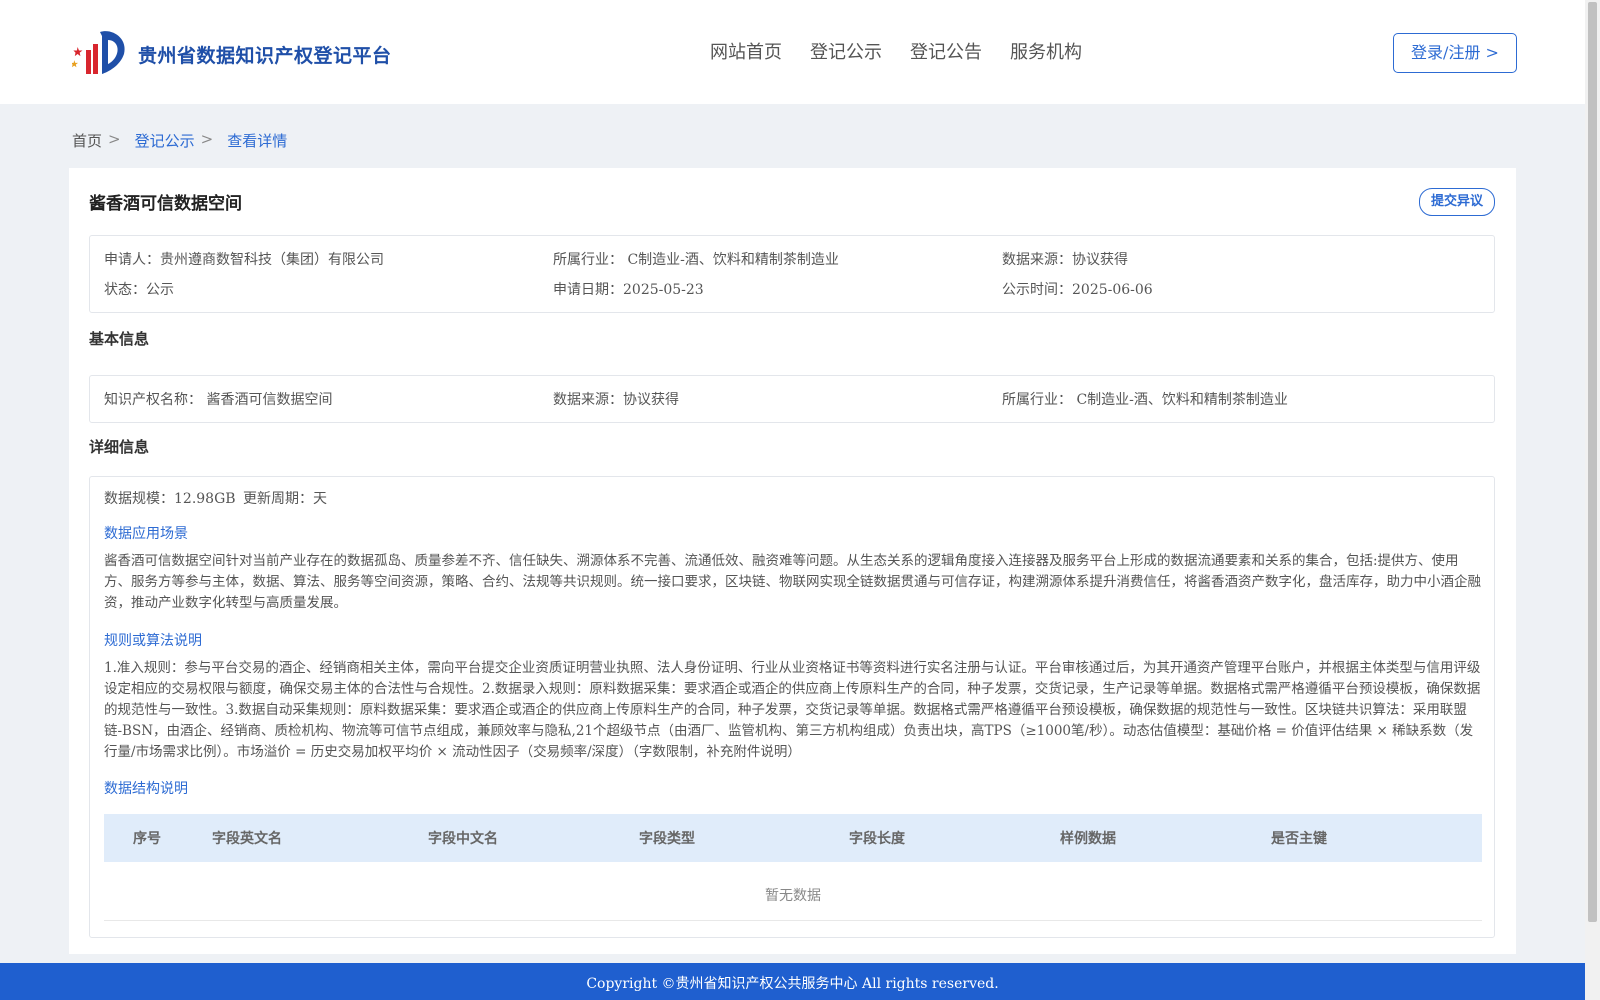 The image size is (1600, 1000). Describe the element at coordinates (896, 51) in the screenshot. I see `main-nav: 网站首页 登记公示 登记公告 服务机构` at that location.